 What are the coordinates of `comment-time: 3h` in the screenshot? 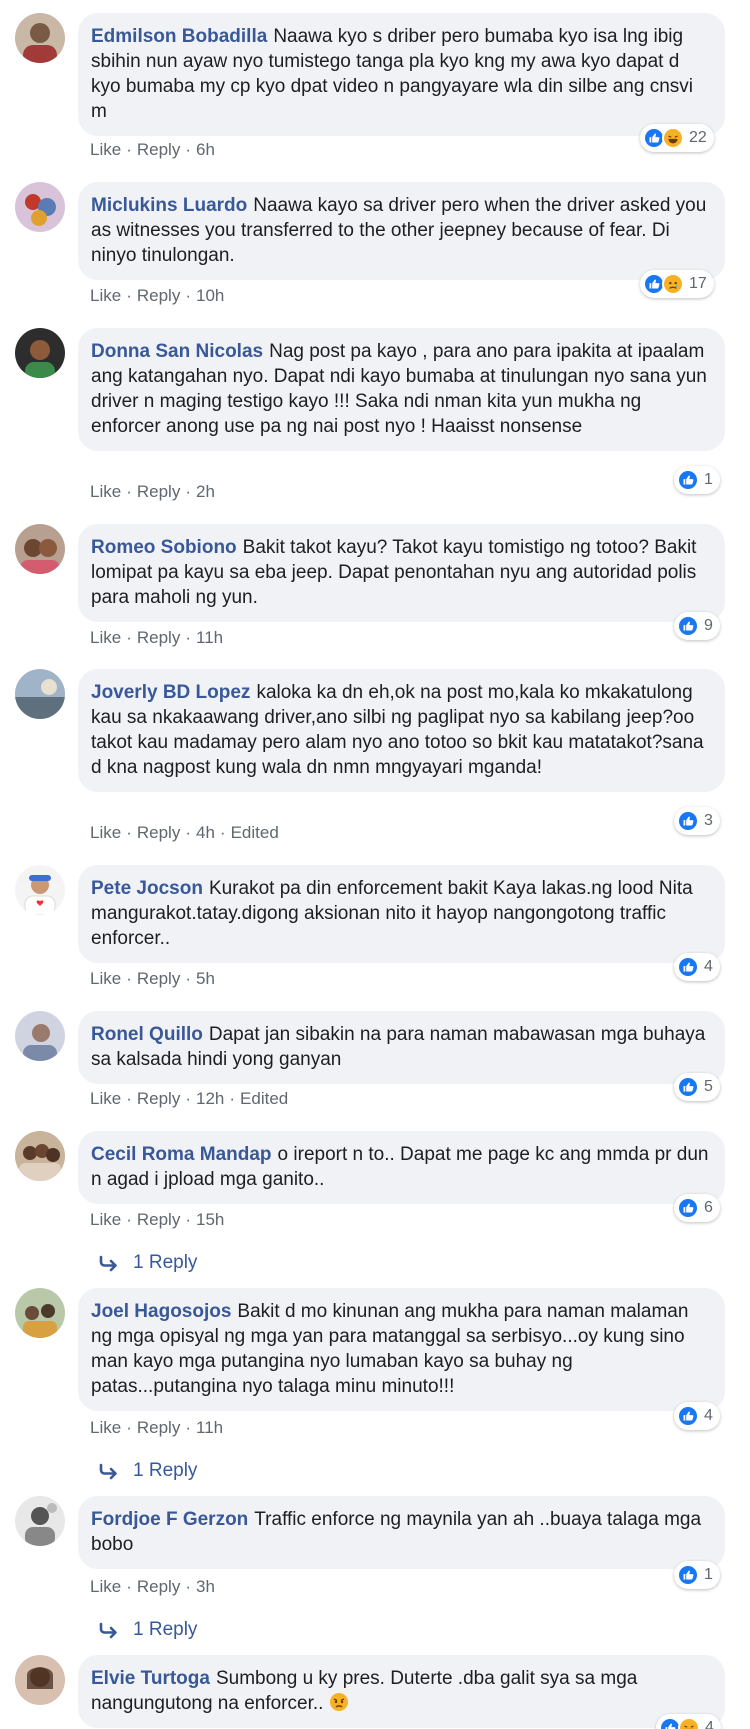 It's located at (205, 1586).